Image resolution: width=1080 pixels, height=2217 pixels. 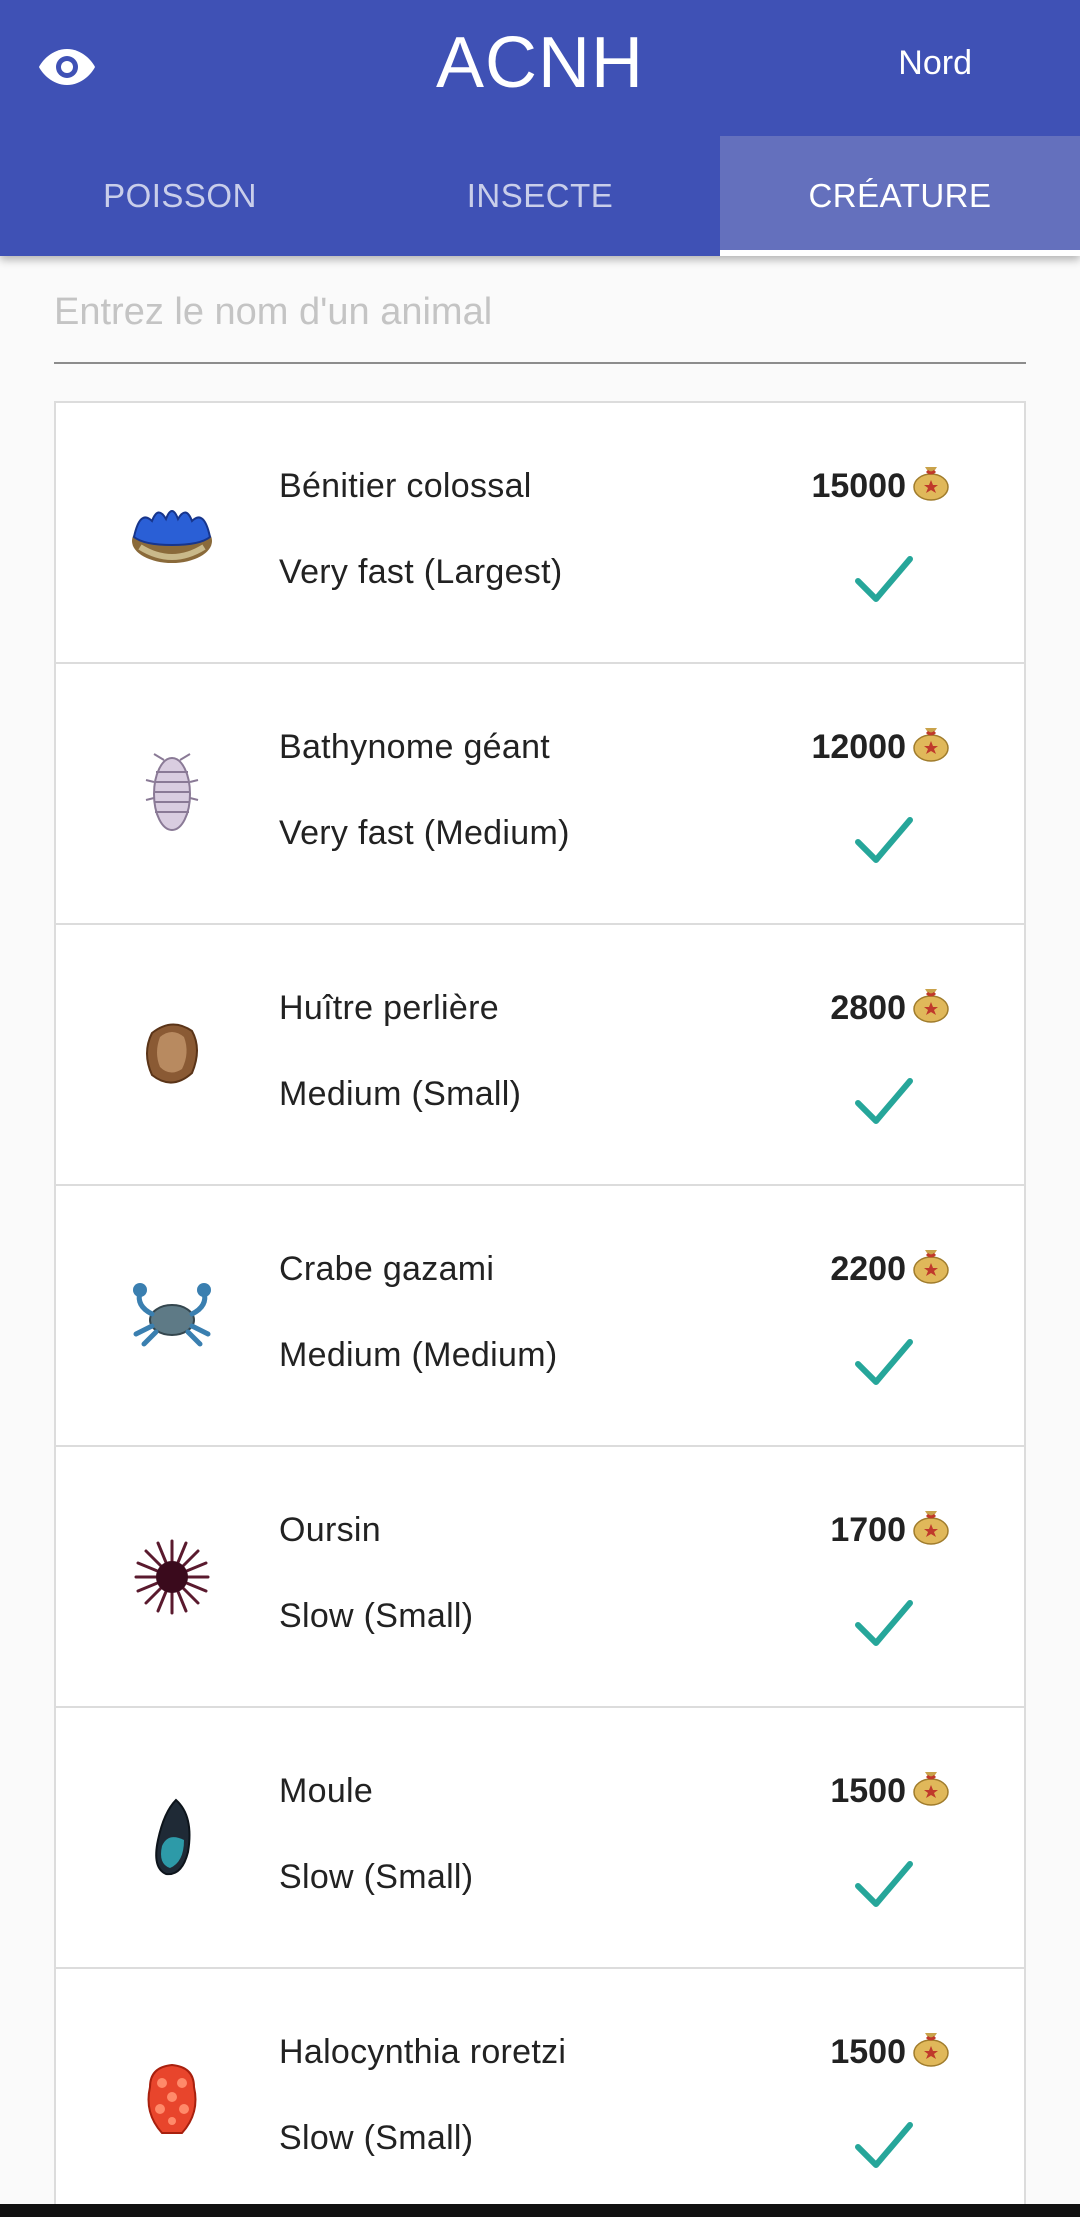 What do you see at coordinates (540, 2210) in the screenshot?
I see `system-nav-bar` at bounding box center [540, 2210].